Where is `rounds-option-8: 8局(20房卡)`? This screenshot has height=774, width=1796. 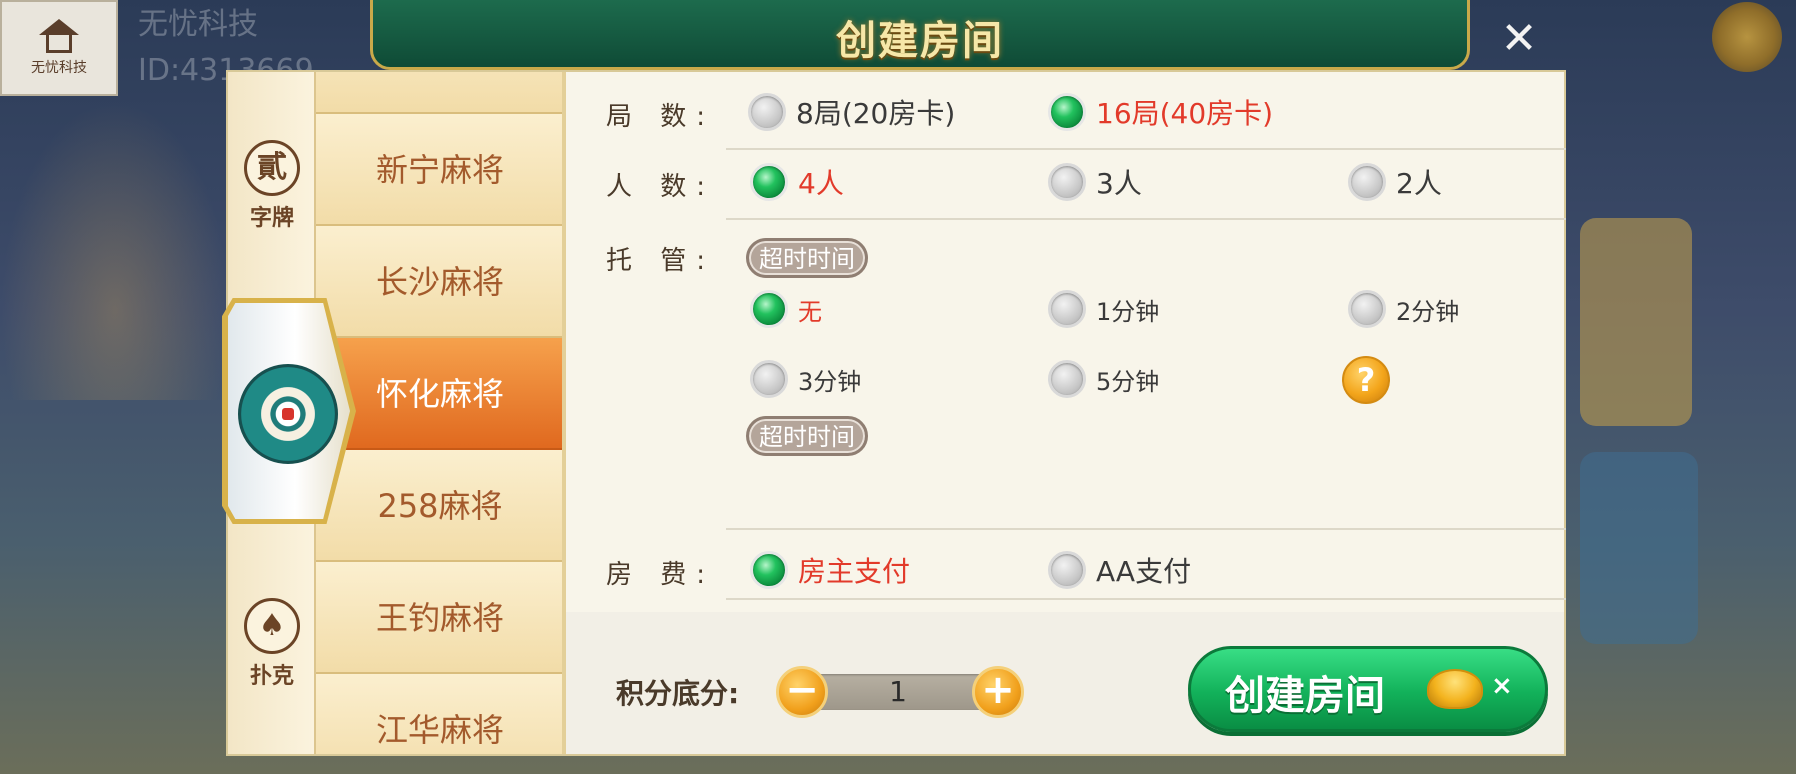
rounds-option-8: 8局(20房卡) is located at coordinates (851, 112).